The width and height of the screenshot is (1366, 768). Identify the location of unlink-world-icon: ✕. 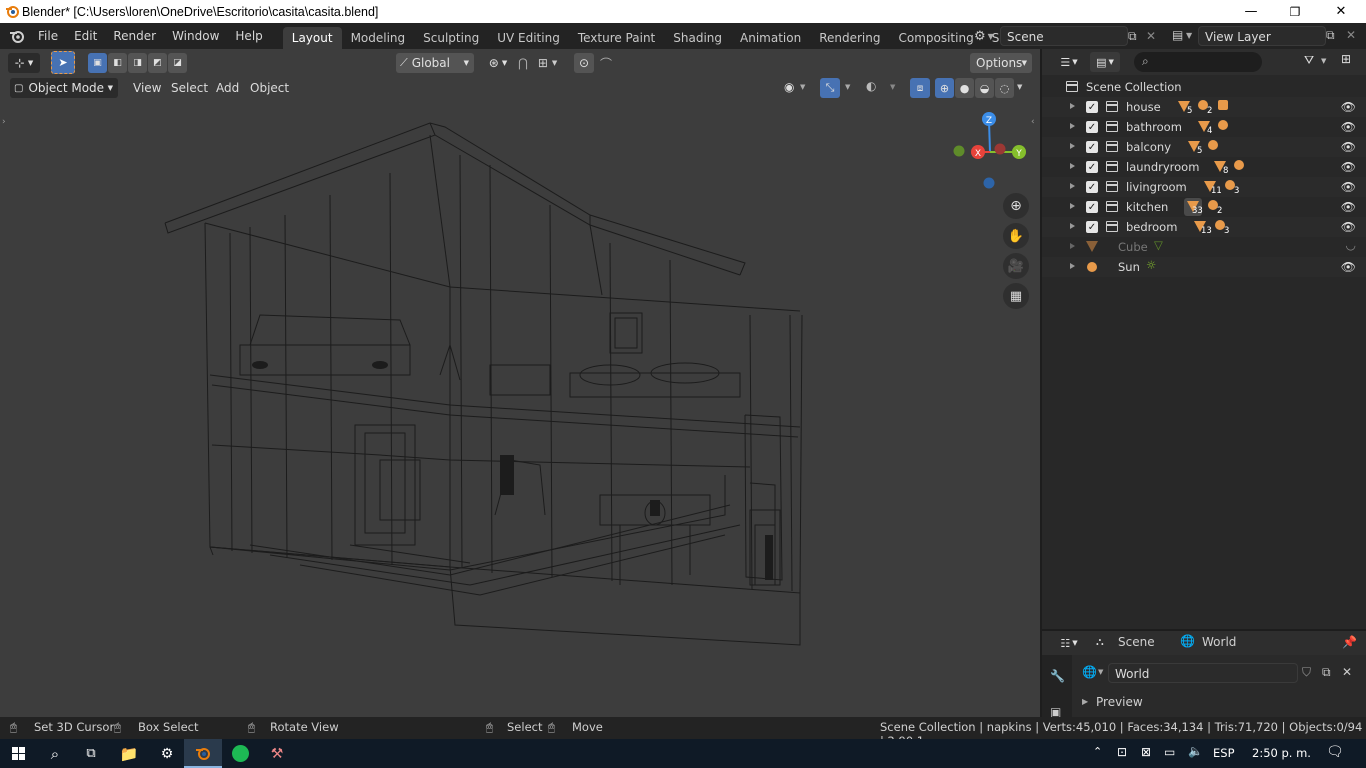
(1347, 672).